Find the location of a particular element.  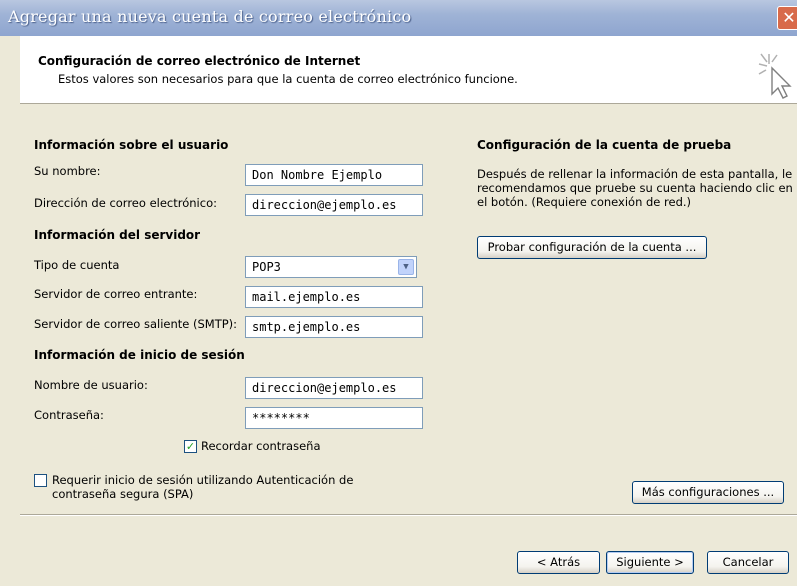

wizard-cursor-icon is located at coordinates (775, 76).